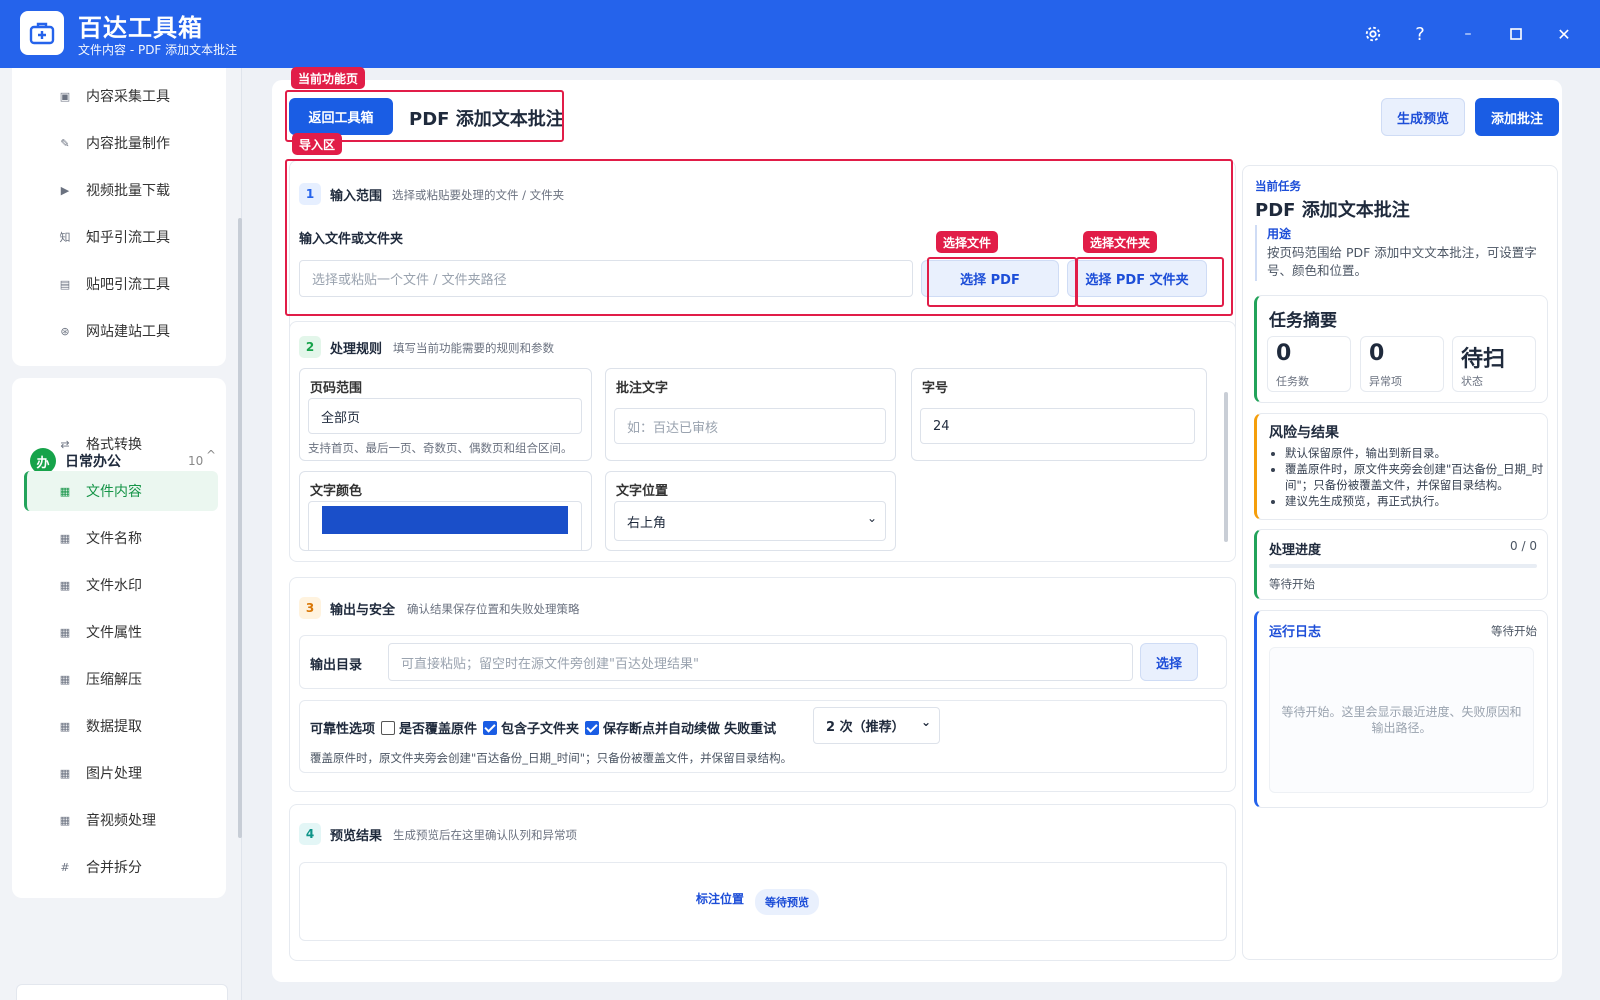 The height and width of the screenshot is (1000, 1600). What do you see at coordinates (1514, 631) in the screenshot?
I see `log-status: 等待开始` at bounding box center [1514, 631].